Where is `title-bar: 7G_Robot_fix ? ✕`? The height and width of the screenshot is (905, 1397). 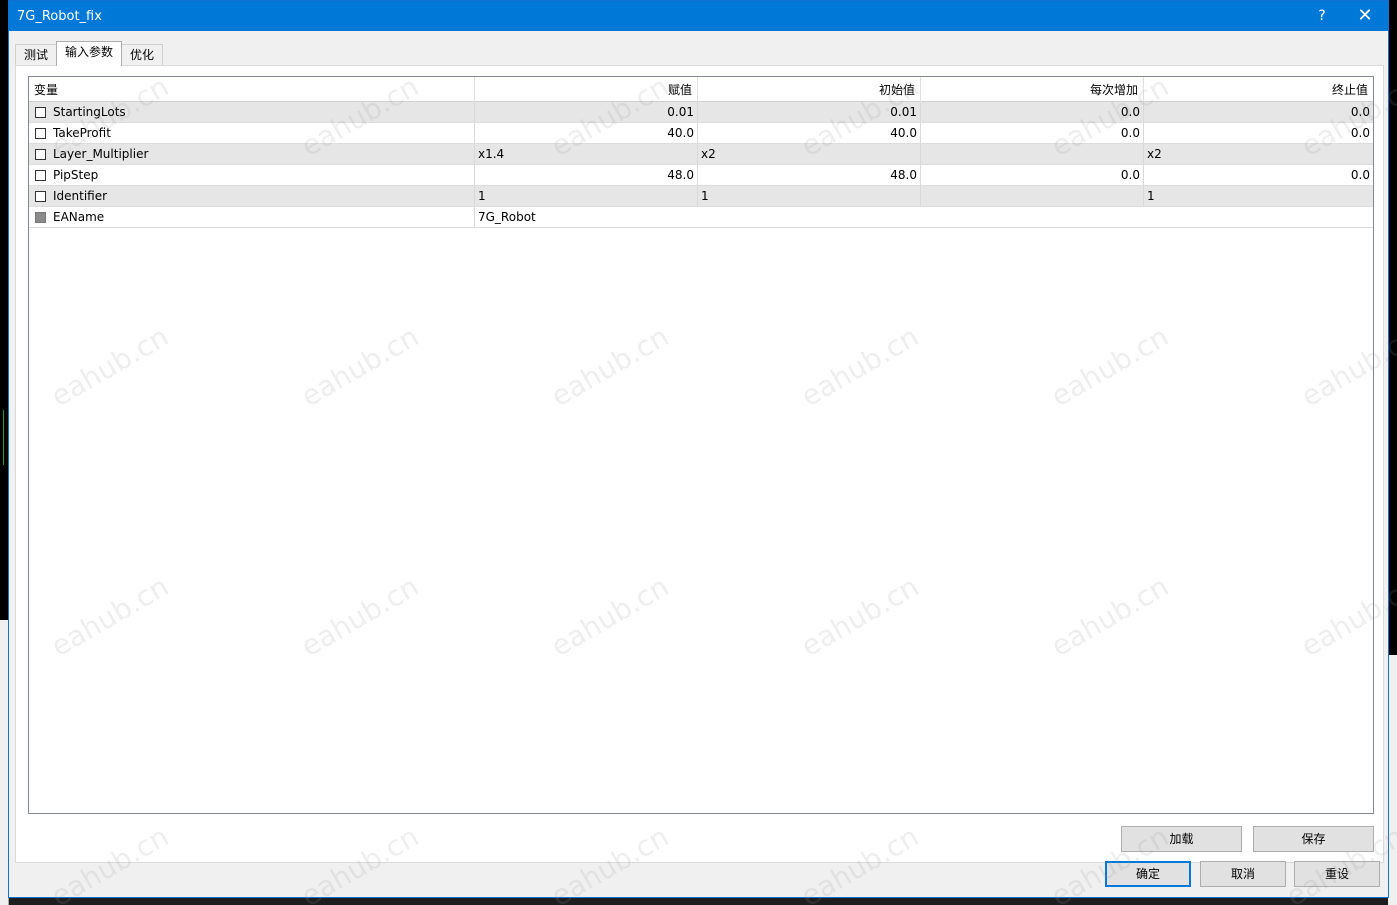
title-bar: 7G_Robot_fix ? ✕ is located at coordinates (698, 16).